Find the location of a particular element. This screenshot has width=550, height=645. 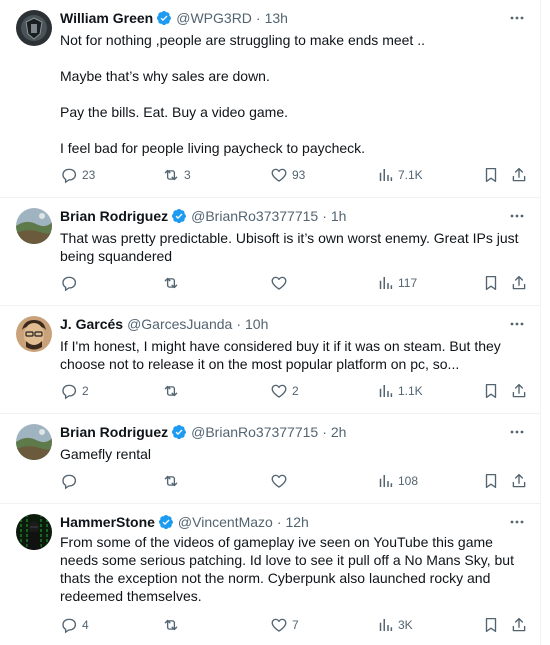

tweet-actions: 23 3 93 7.1K is located at coordinates (295, 175).